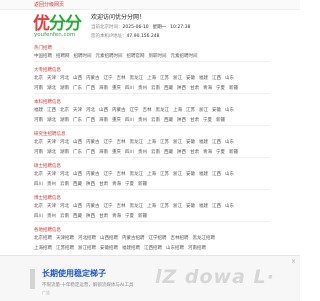  Describe the element at coordinates (153, 248) in the screenshot. I see `region-link: 江西招聘` at that location.